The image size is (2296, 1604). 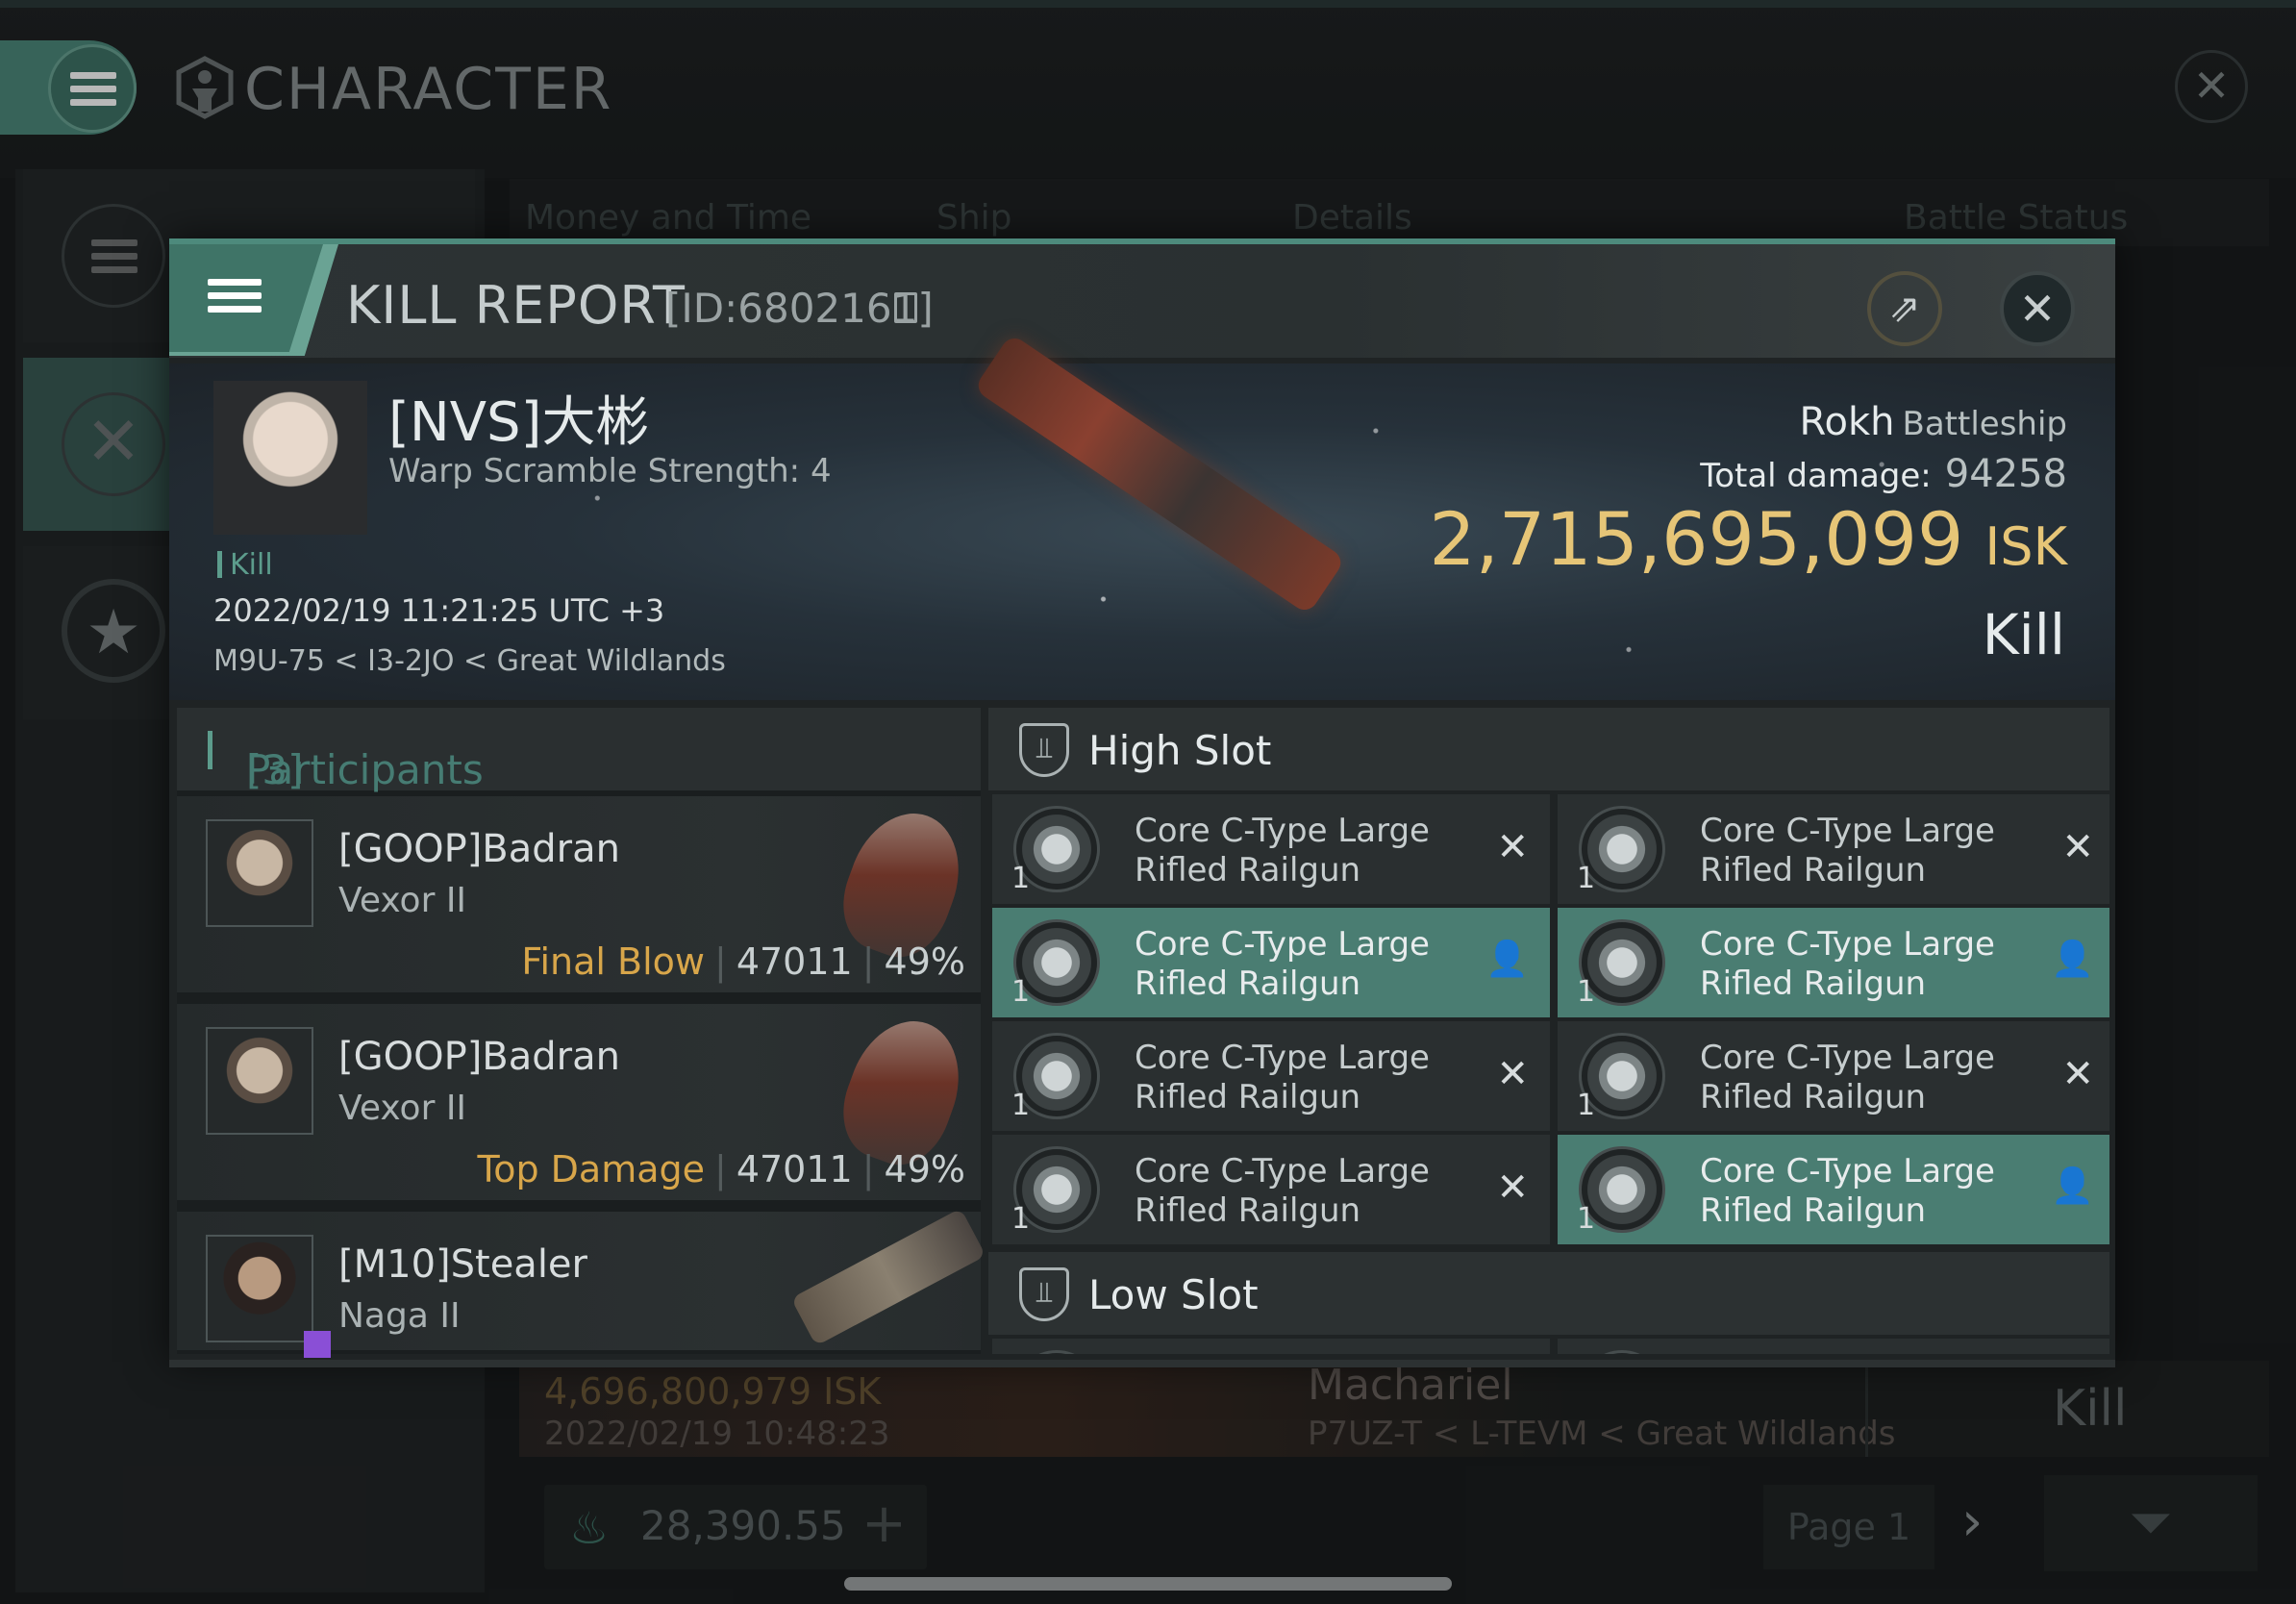 I want to click on kill-tag: Kill, so click(x=245, y=565).